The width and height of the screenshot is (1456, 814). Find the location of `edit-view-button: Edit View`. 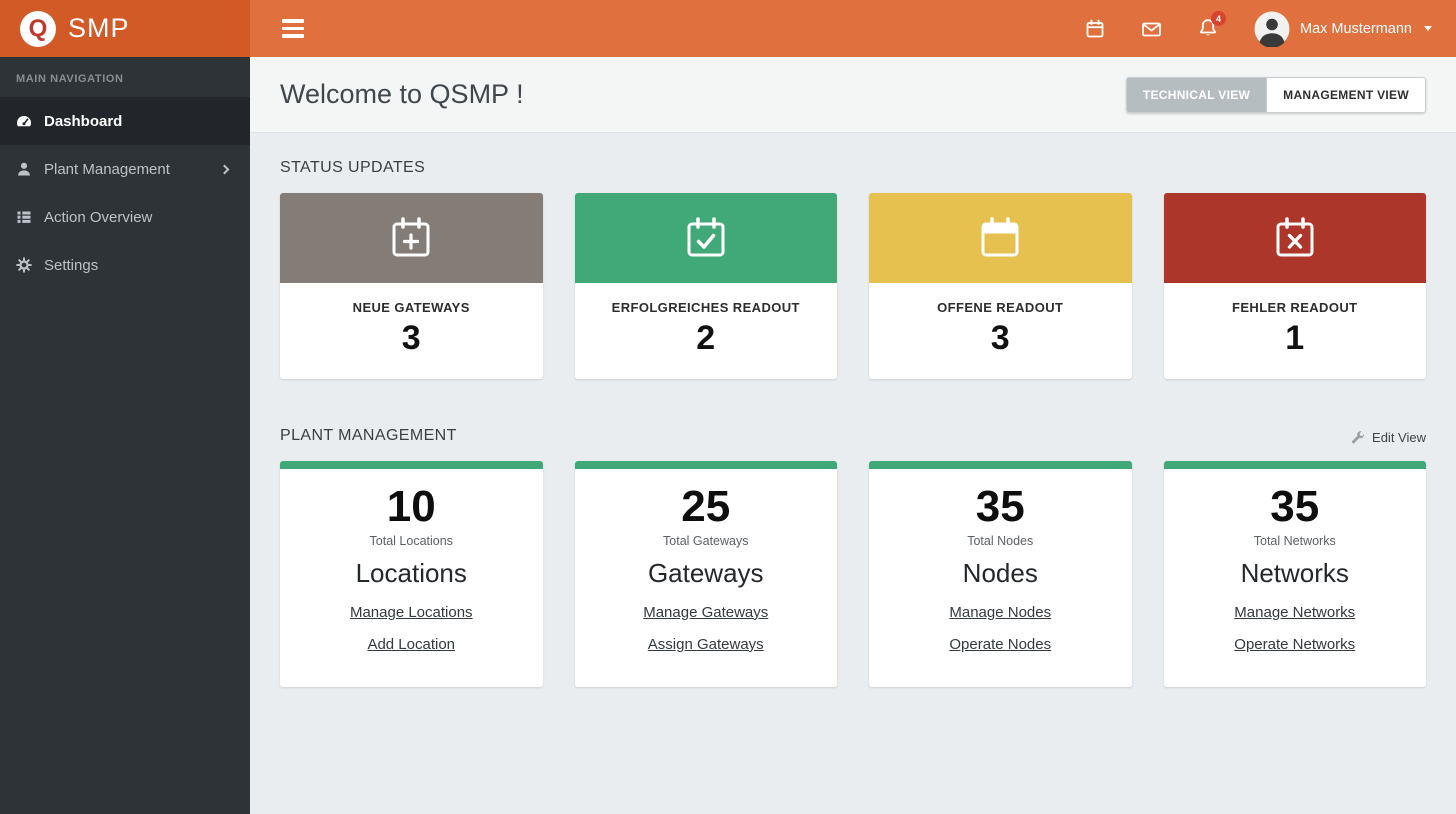

edit-view-button: Edit View is located at coordinates (1388, 437).